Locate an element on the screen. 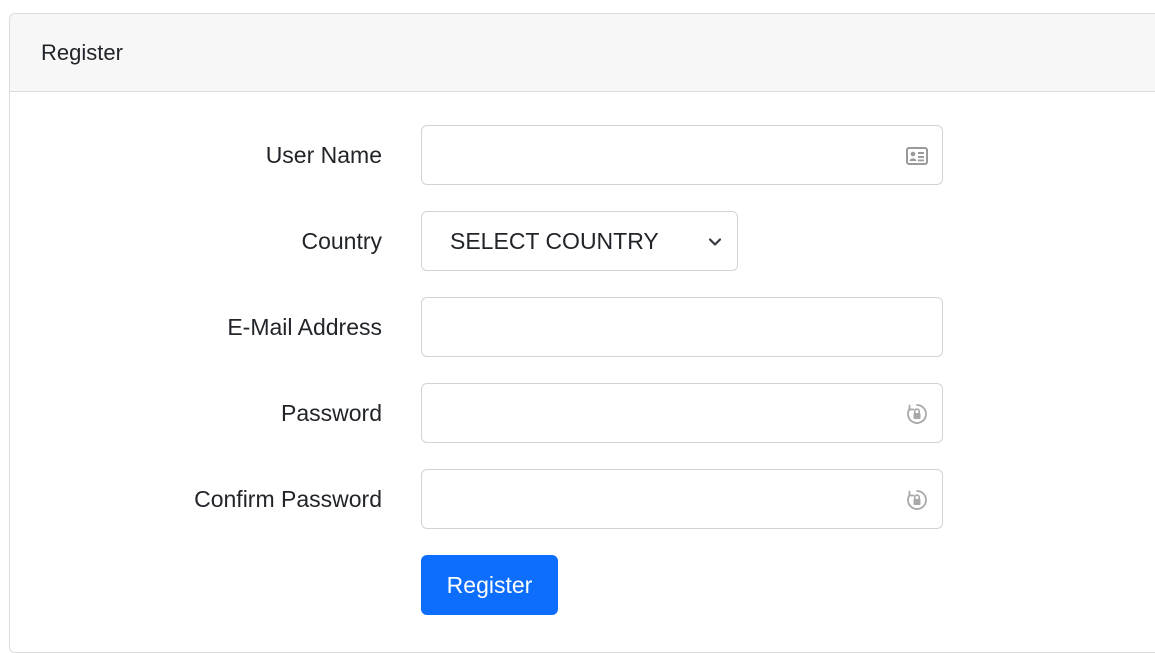 The width and height of the screenshot is (1155, 653). confirm-password-field-wrapper is located at coordinates (682, 499).